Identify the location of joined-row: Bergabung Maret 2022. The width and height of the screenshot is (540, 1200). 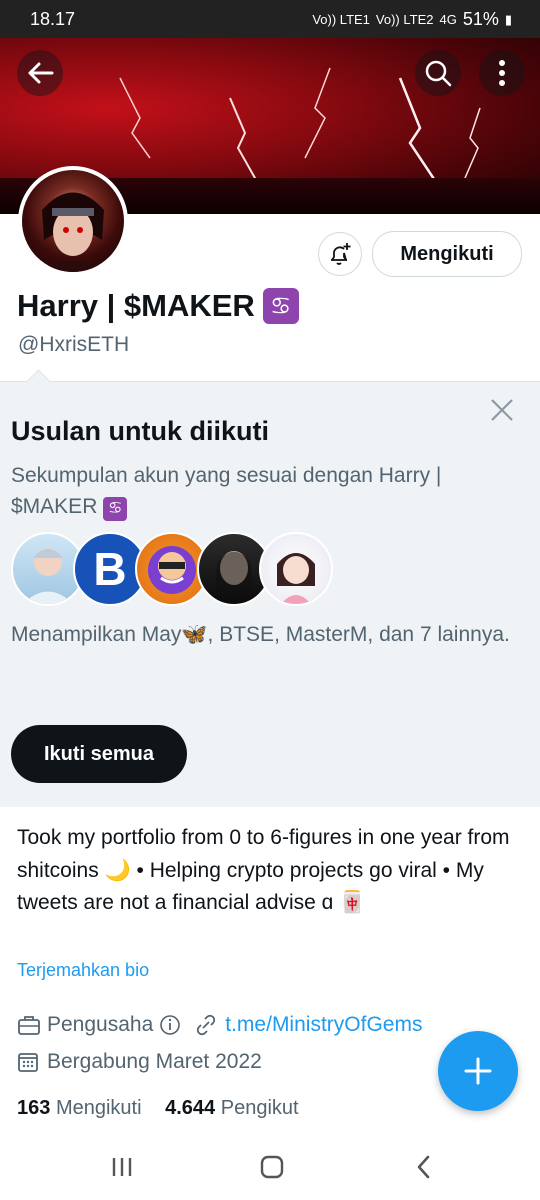
(139, 1062).